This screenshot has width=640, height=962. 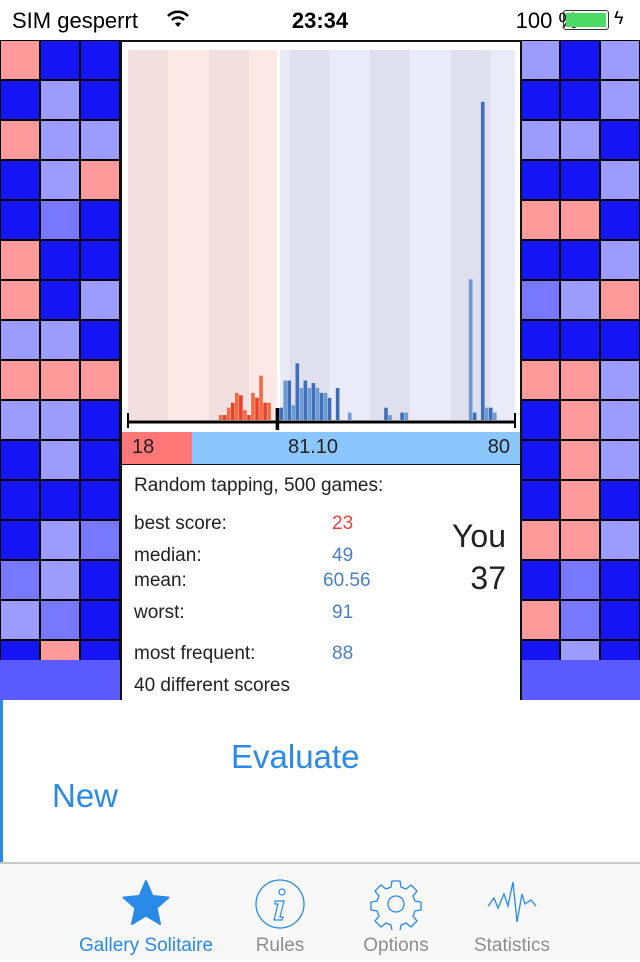 I want to click on tab-options: Options, so click(x=396, y=913).